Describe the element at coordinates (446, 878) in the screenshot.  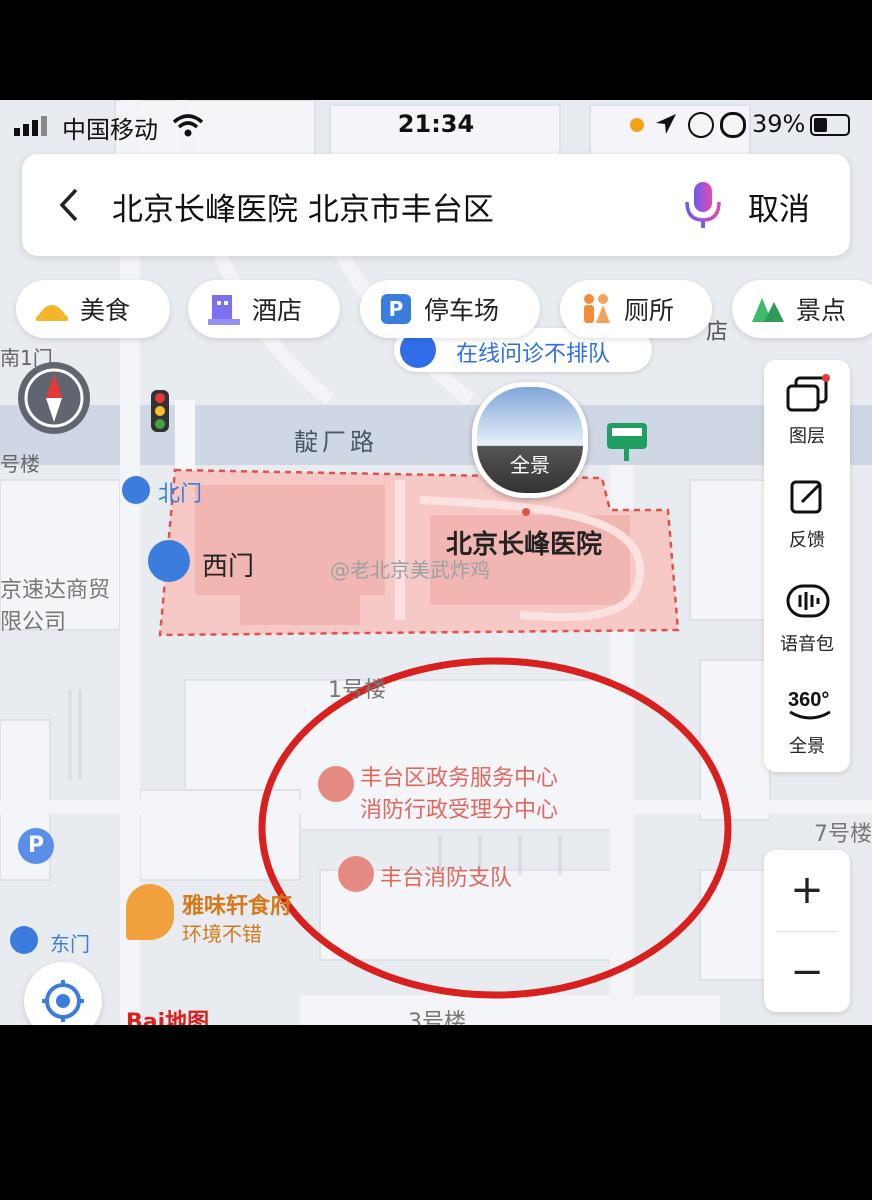
I see `fire-brigade-label: 丰台消防支队` at that location.